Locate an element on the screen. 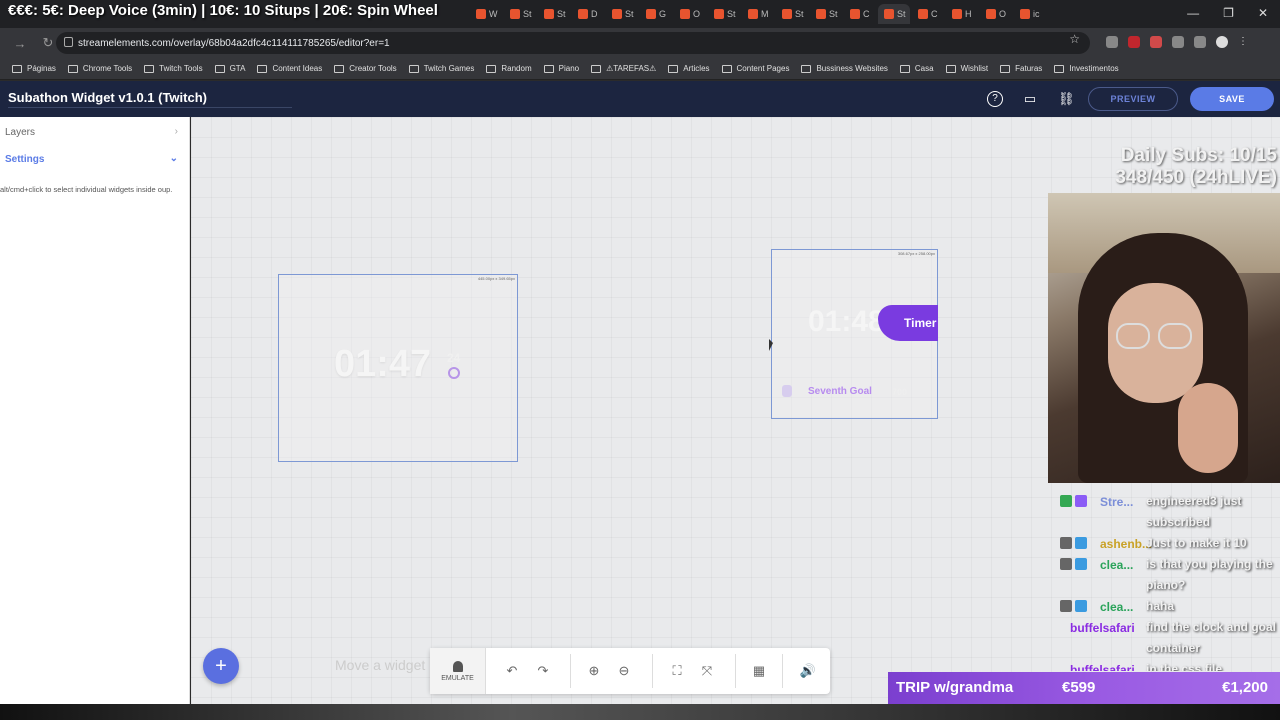 This screenshot has width=1280, height=720. puzzle-icon is located at coordinates (1178, 42).